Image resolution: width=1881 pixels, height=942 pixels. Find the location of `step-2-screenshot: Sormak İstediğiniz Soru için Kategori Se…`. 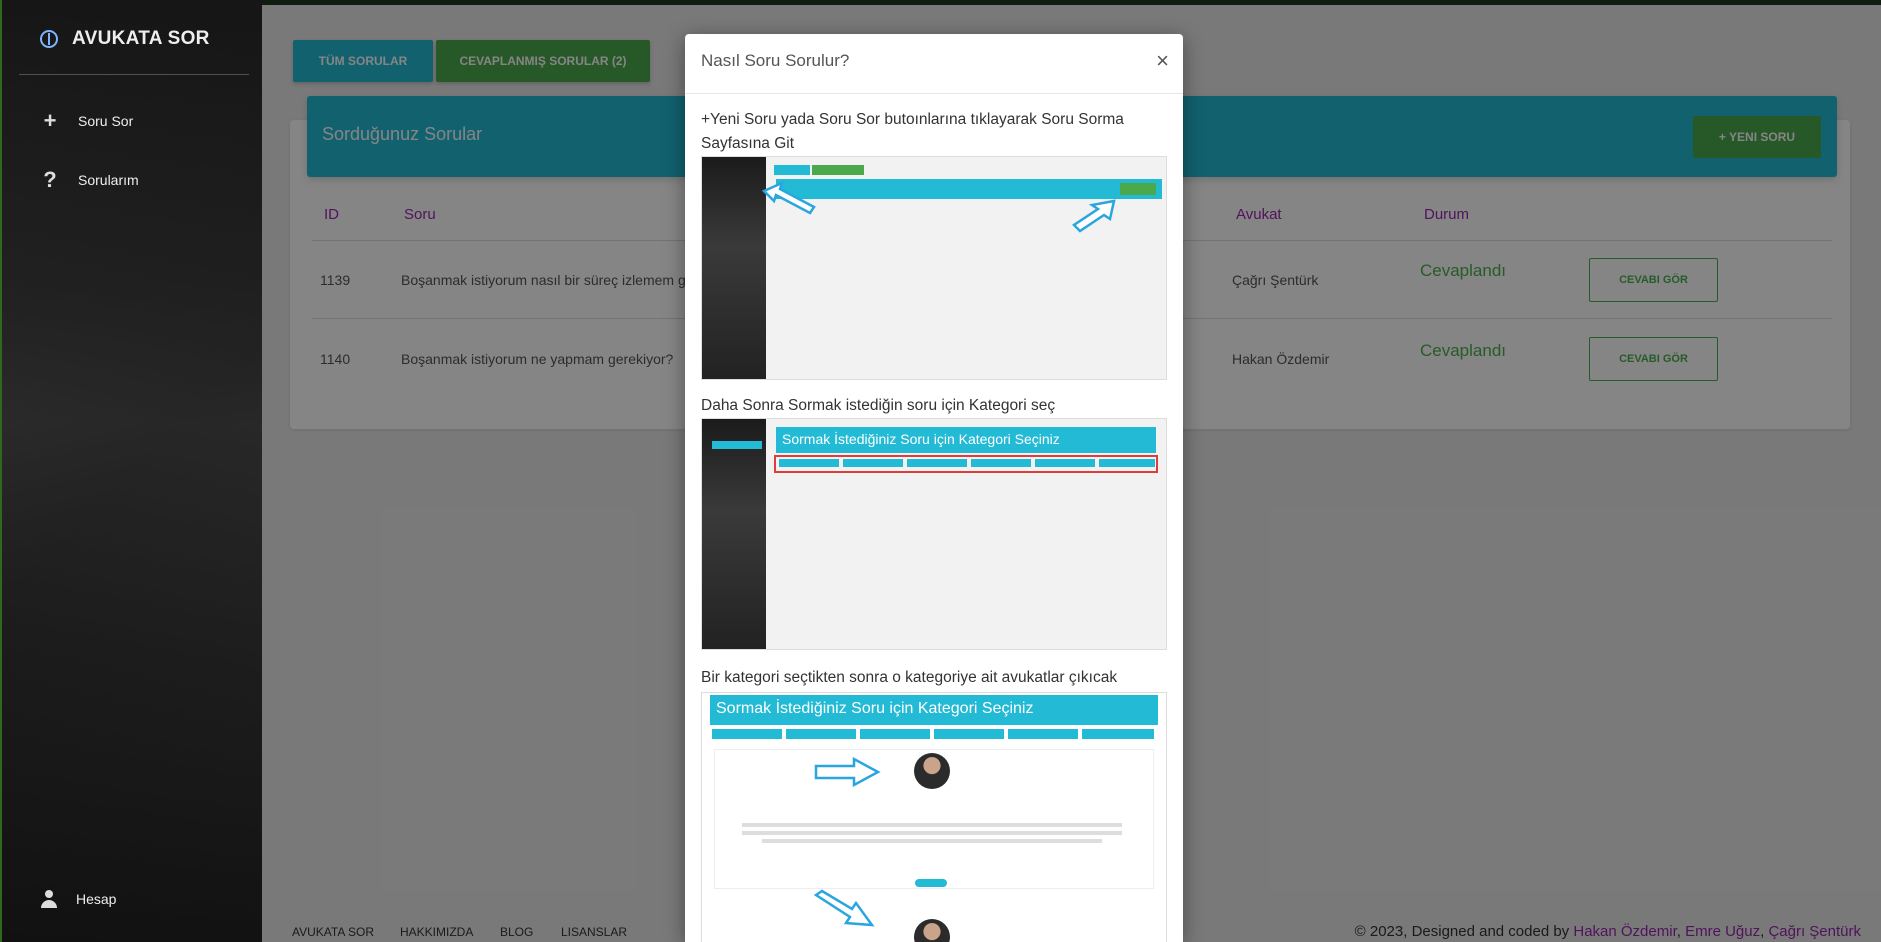

step-2-screenshot: Sormak İstediğiniz Soru için Kategori Se… is located at coordinates (934, 534).